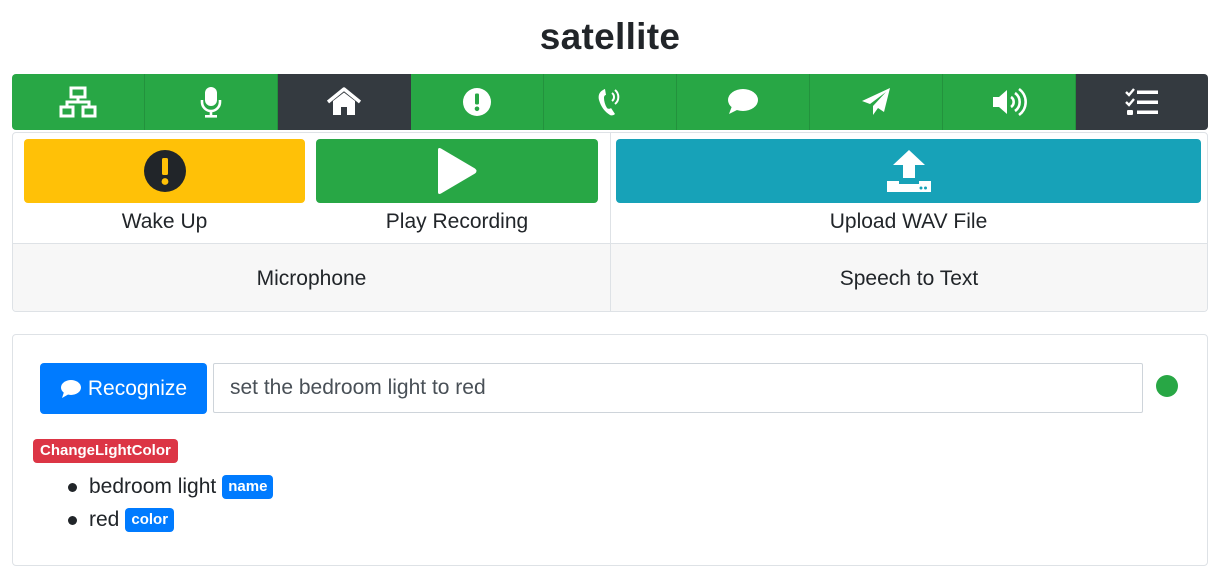 The height and width of the screenshot is (566, 1209). I want to click on paper-plane-icon, so click(876, 101).